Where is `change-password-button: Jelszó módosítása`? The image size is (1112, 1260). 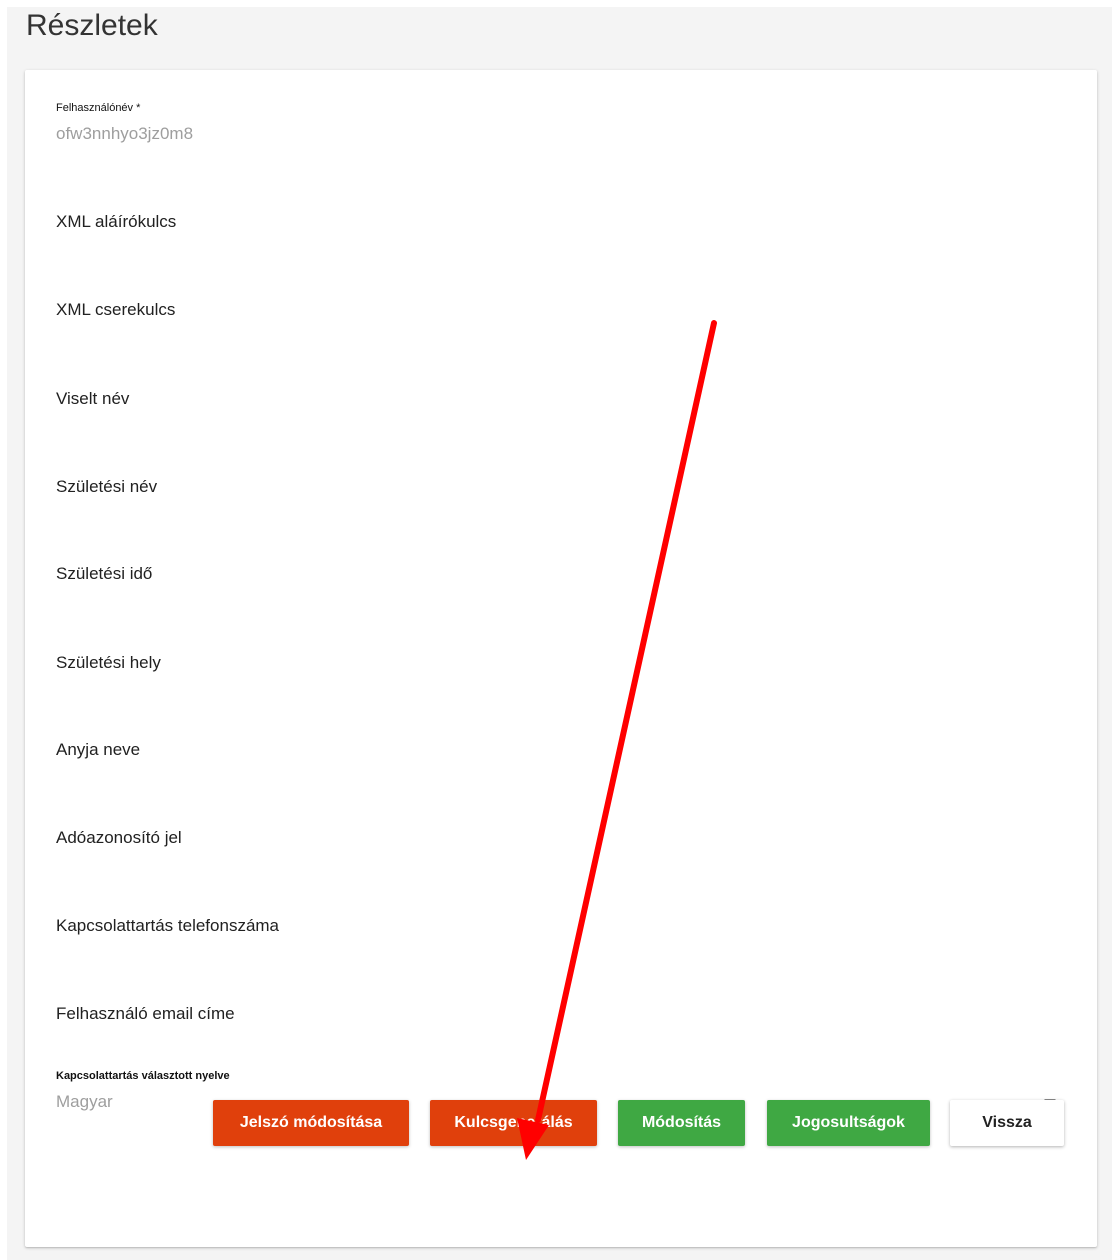 change-password-button: Jelszó módosítása is located at coordinates (311, 1123).